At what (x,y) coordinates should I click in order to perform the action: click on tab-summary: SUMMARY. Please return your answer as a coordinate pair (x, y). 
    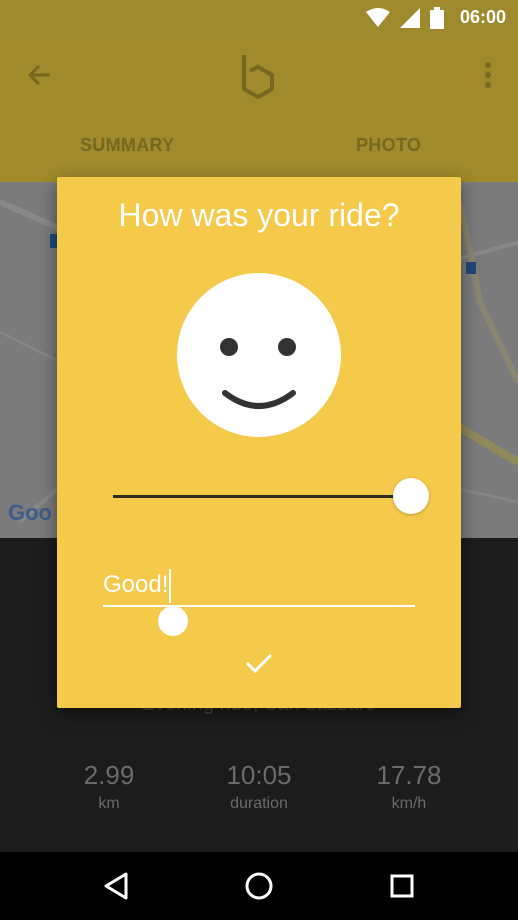
    Looking at the image, I should click on (127, 145).